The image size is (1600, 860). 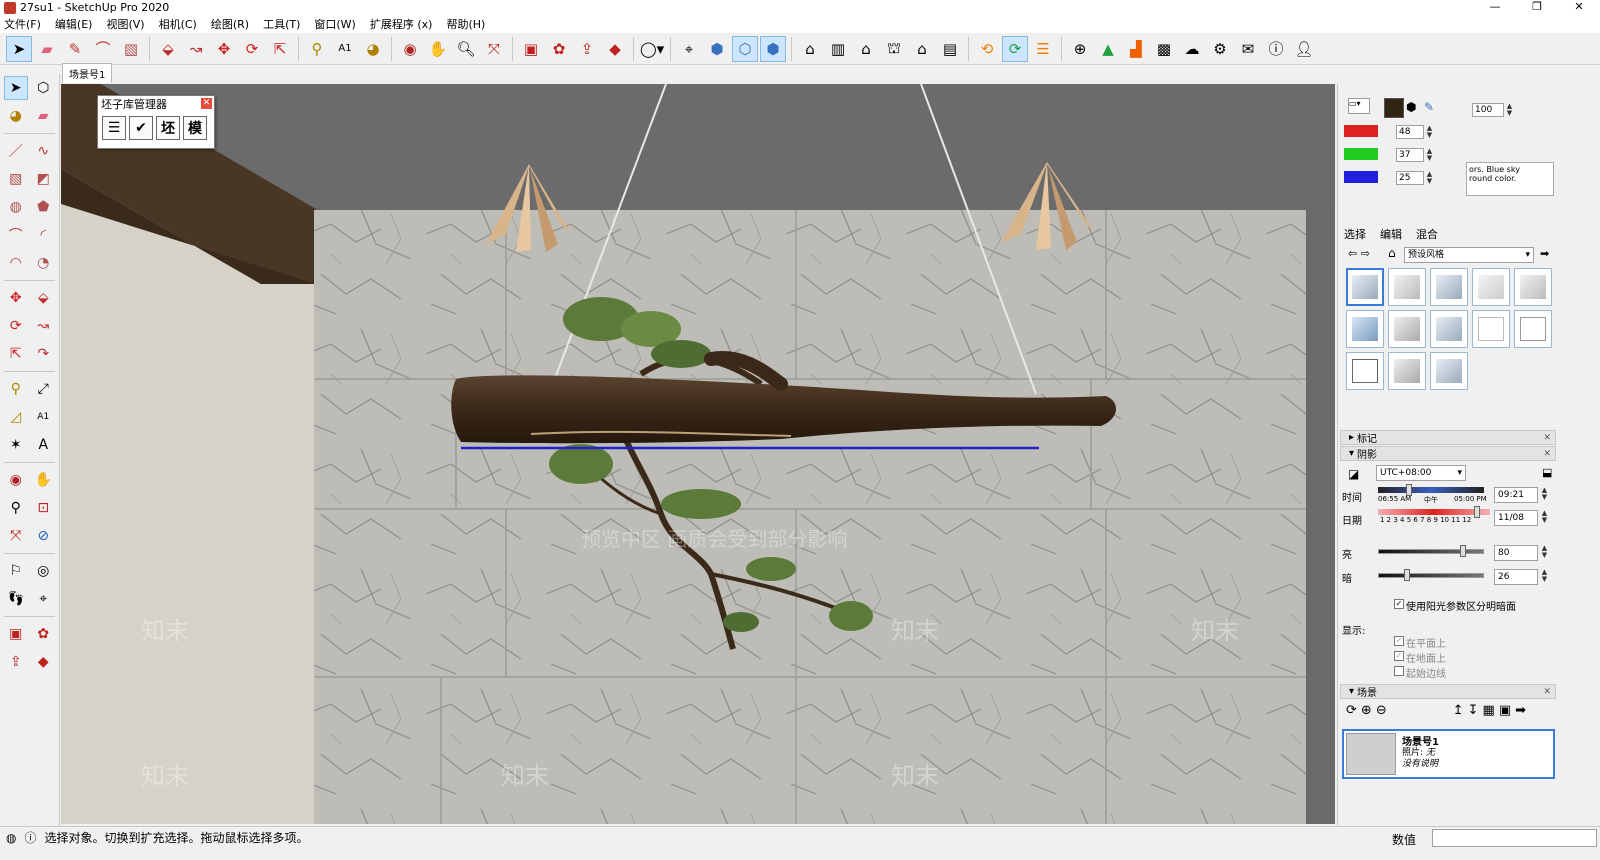 I want to click on current-color-swatch, so click(x=1394, y=108).